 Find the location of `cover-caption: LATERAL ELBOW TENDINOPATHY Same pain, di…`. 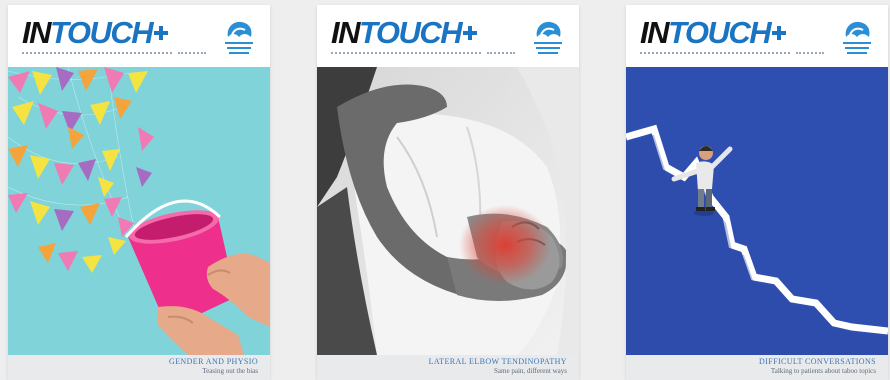

cover-caption: LATERAL ELBOW TENDINOPATHY Same pain, di… is located at coordinates (448, 367).